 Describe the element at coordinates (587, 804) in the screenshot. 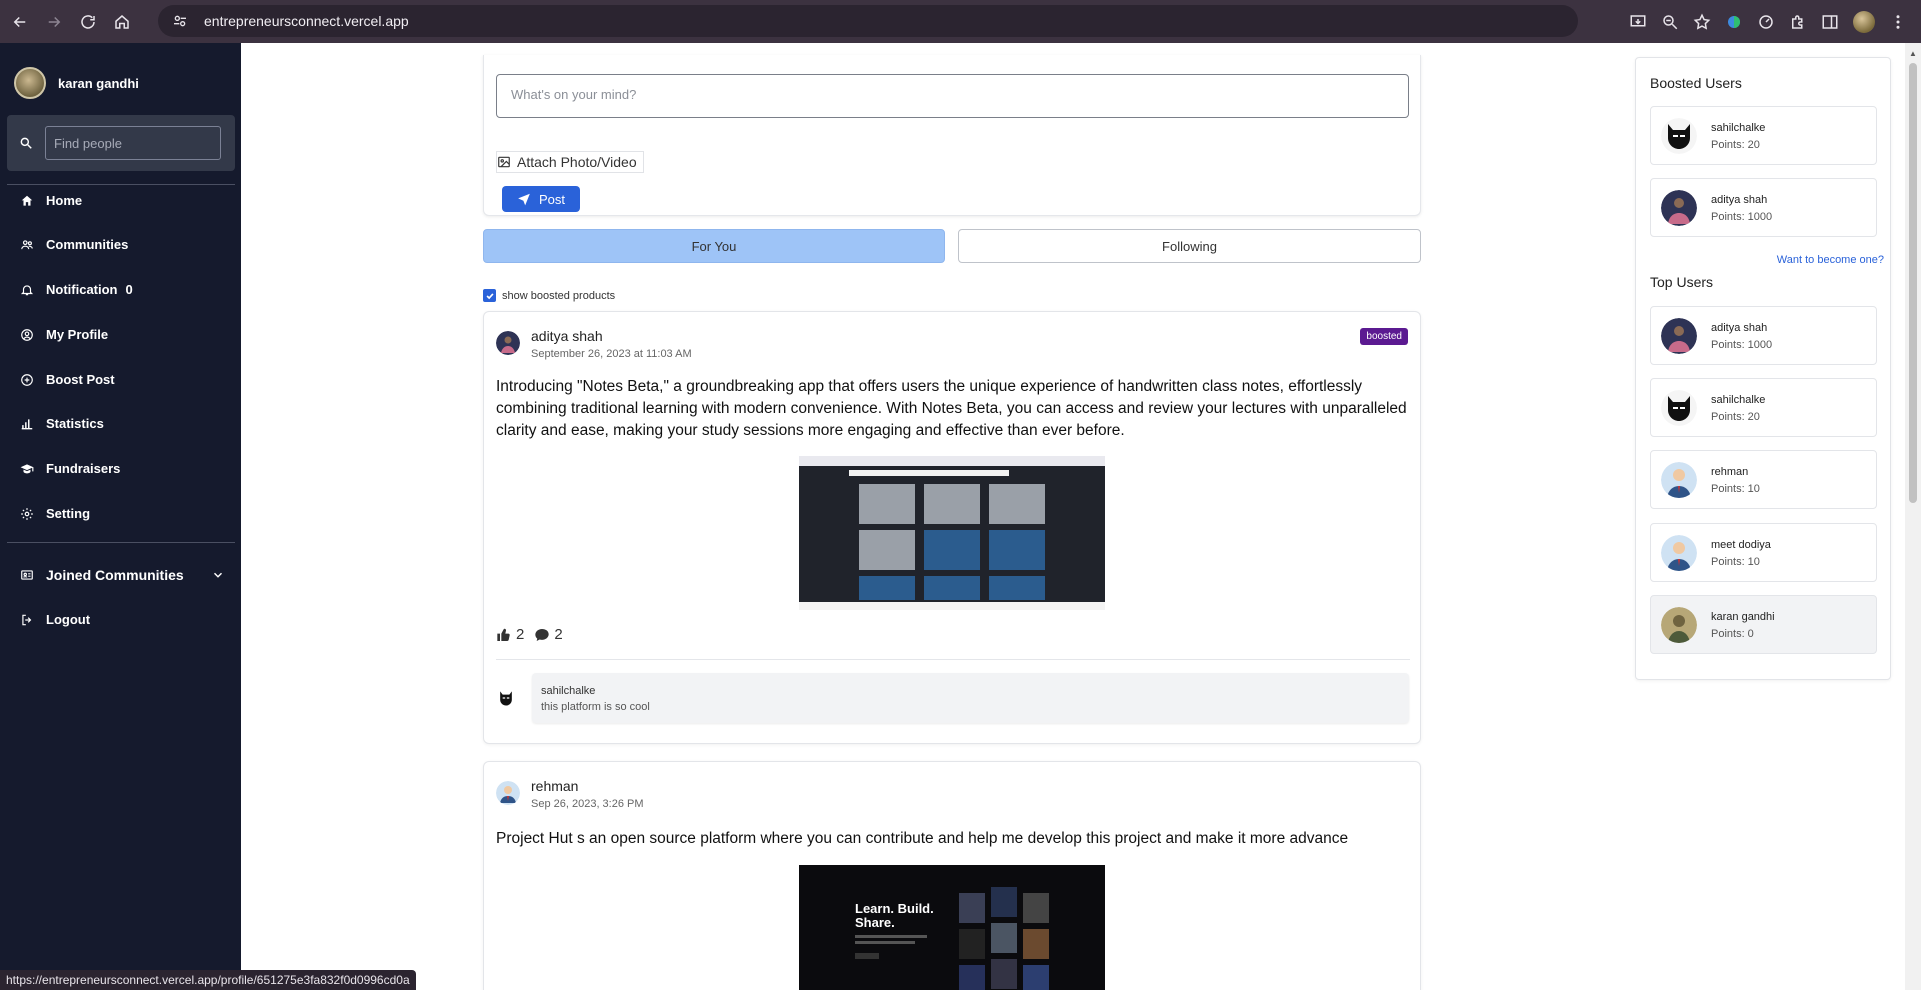

I see `post-timestamp: Sep 26, 2023, 3:26 PM` at that location.